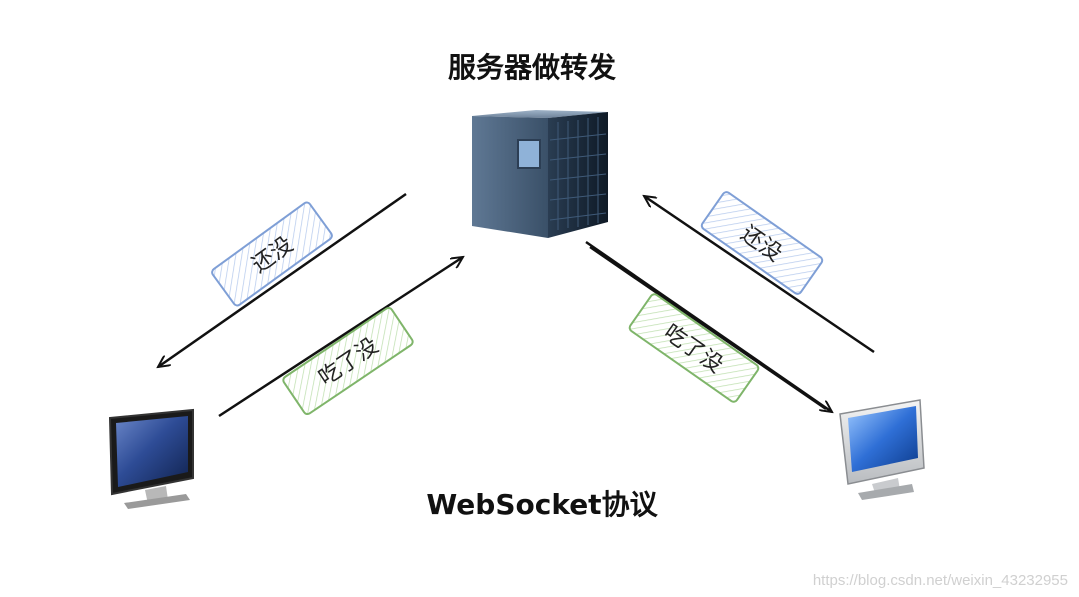  Describe the element at coordinates (542, 504) in the screenshot. I see `diagram-subtitle: WebSocket协议` at that location.